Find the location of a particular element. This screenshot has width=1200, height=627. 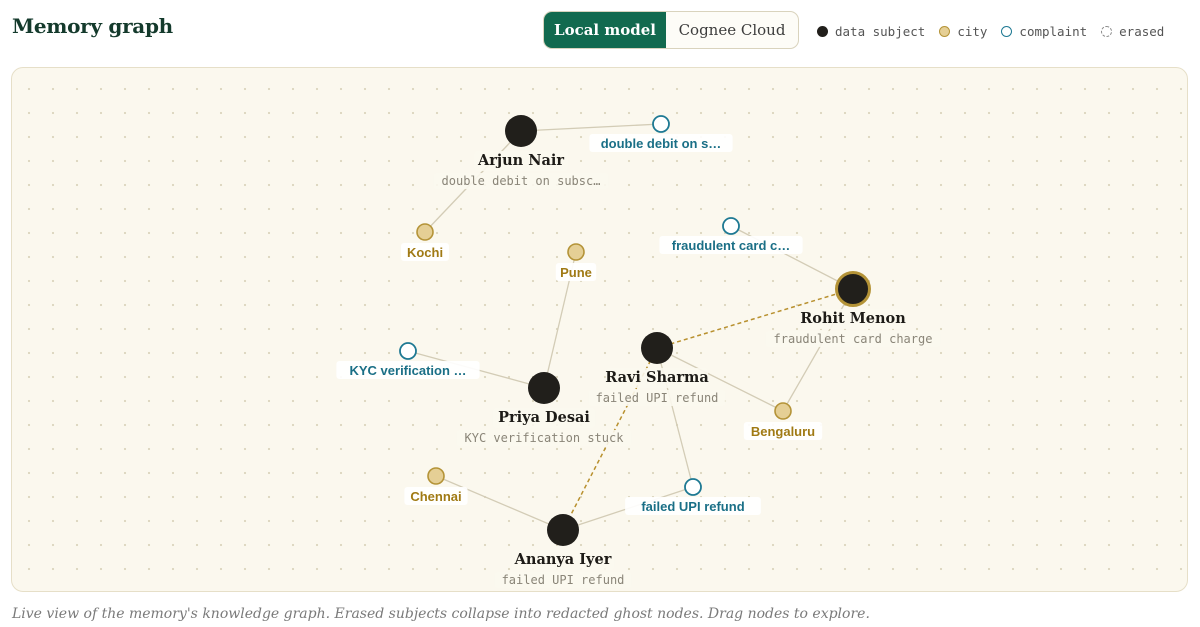

local-model-button: Local model is located at coordinates (605, 30).